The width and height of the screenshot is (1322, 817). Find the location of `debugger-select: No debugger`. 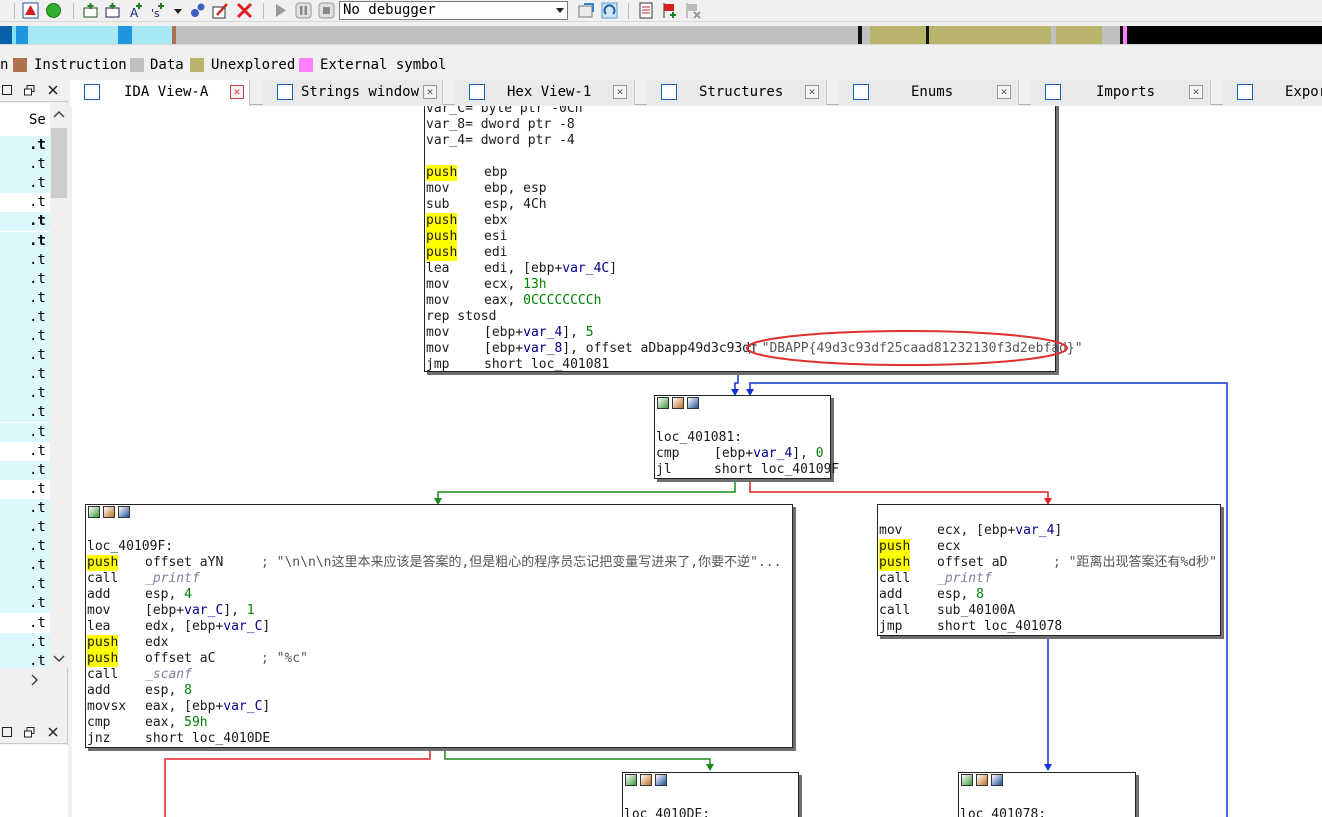

debugger-select: No debugger is located at coordinates (453, 10).